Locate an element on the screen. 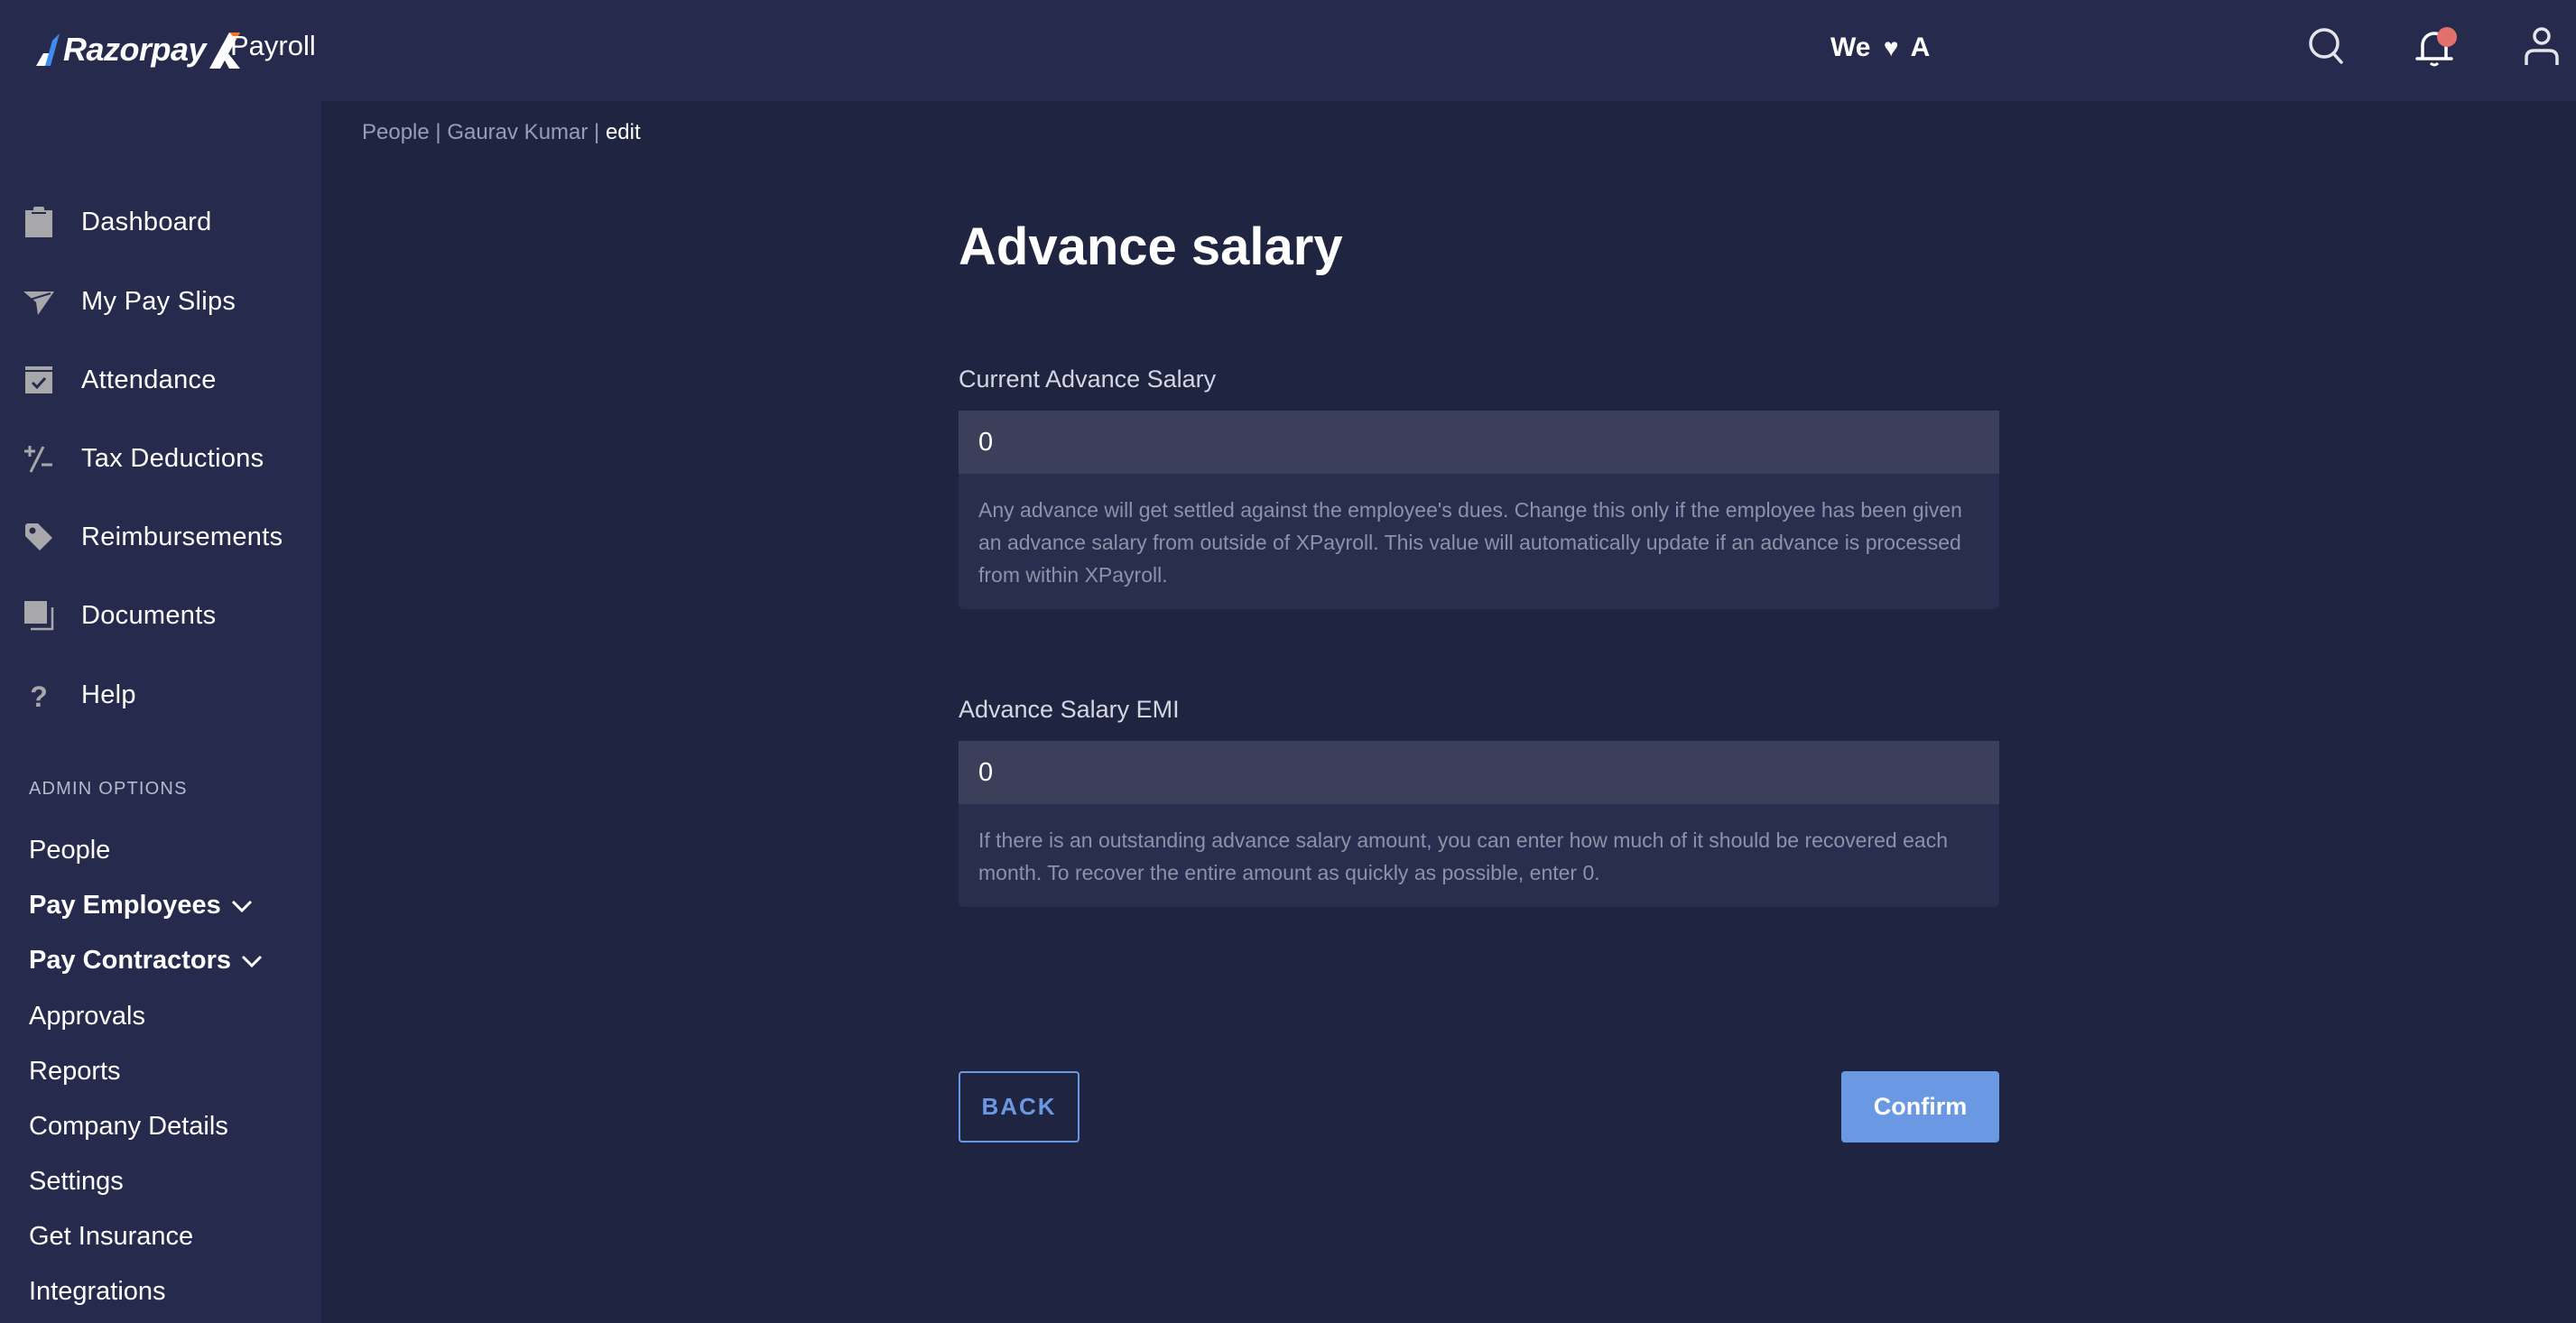 This screenshot has height=1323, width=2576. admin-item-settings: Settings is located at coordinates (76, 1182).